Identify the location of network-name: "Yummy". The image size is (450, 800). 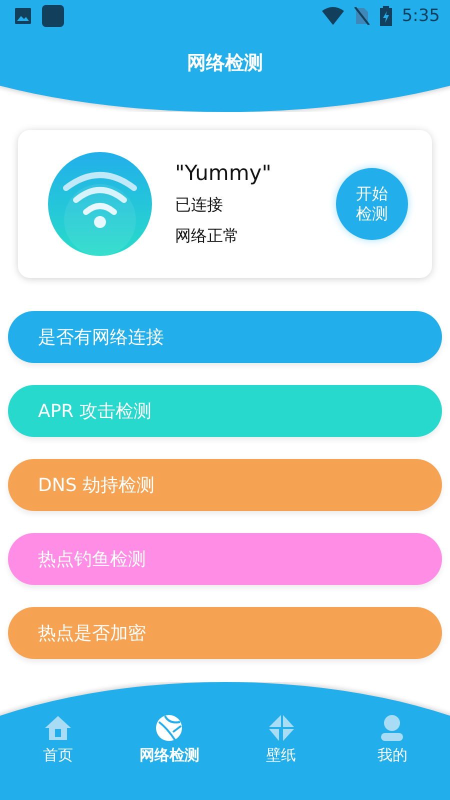
(223, 173).